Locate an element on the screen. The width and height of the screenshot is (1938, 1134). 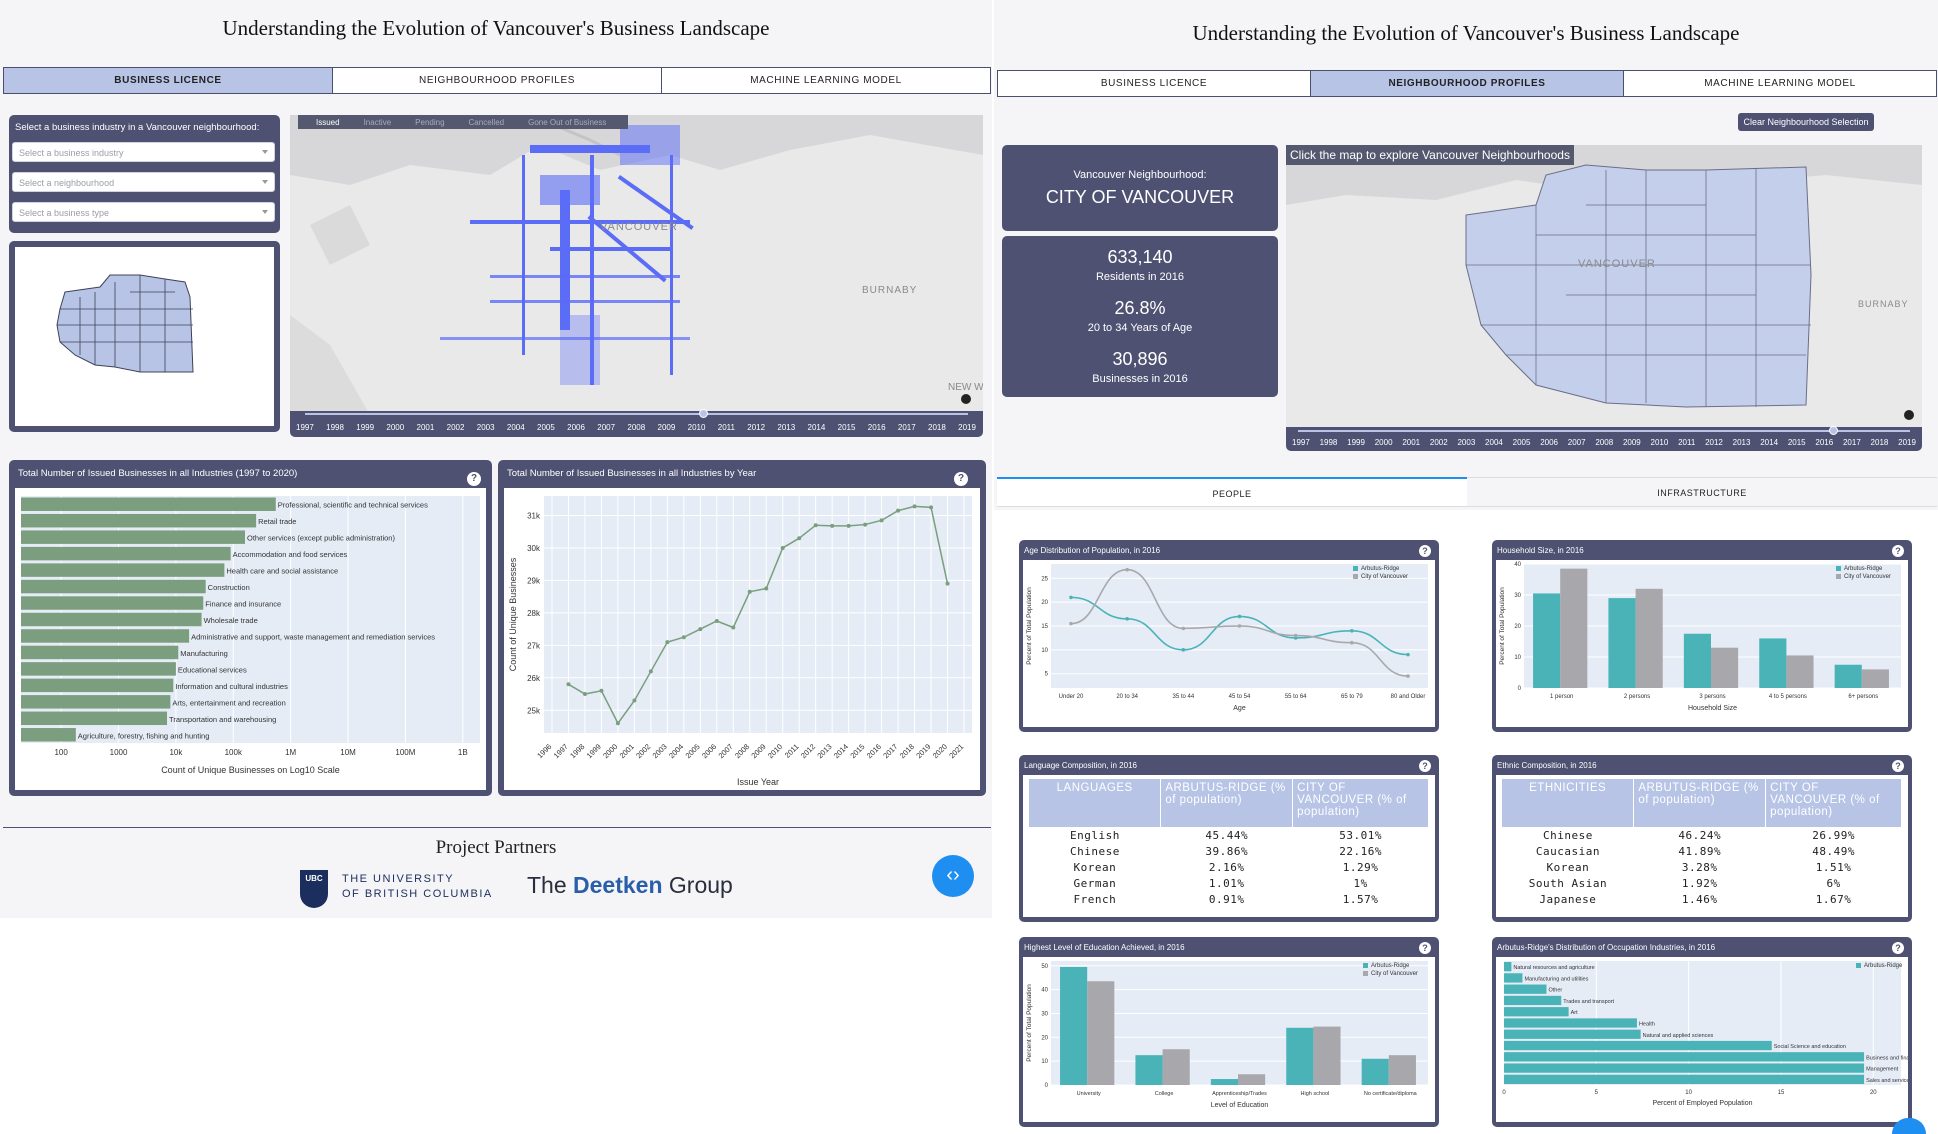
legend-gone-out: Gone Out of Business is located at coordinates (567, 122).